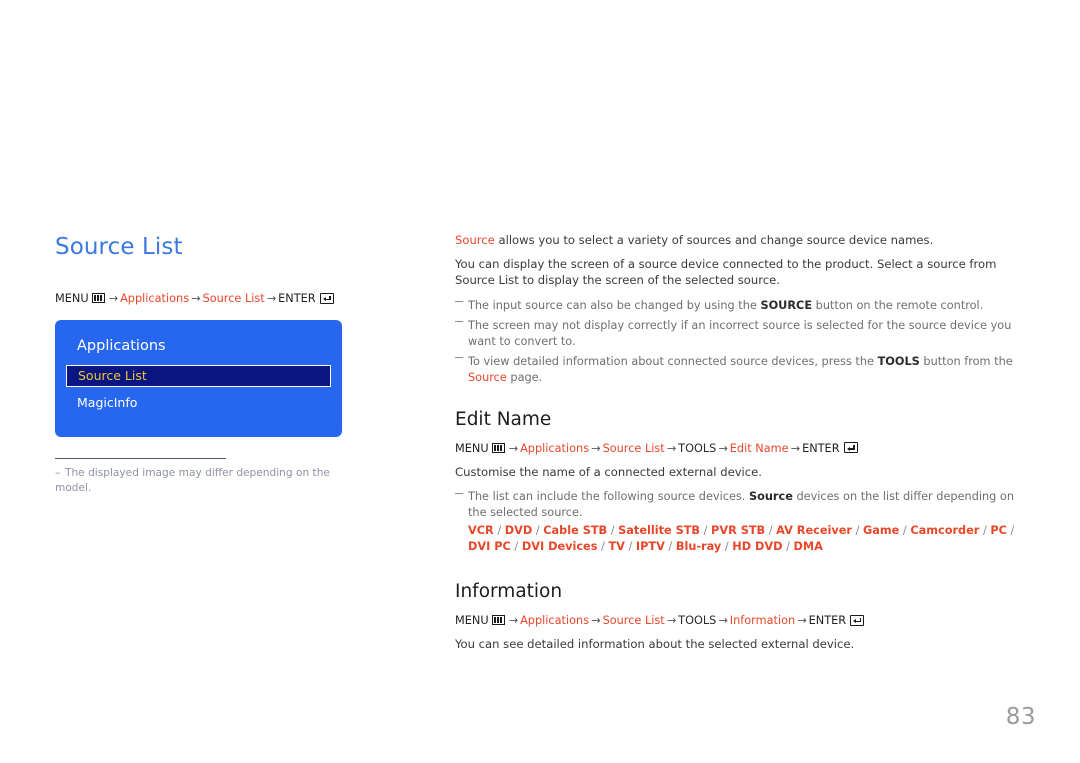  I want to click on device-name: Cable STB, so click(575, 530).